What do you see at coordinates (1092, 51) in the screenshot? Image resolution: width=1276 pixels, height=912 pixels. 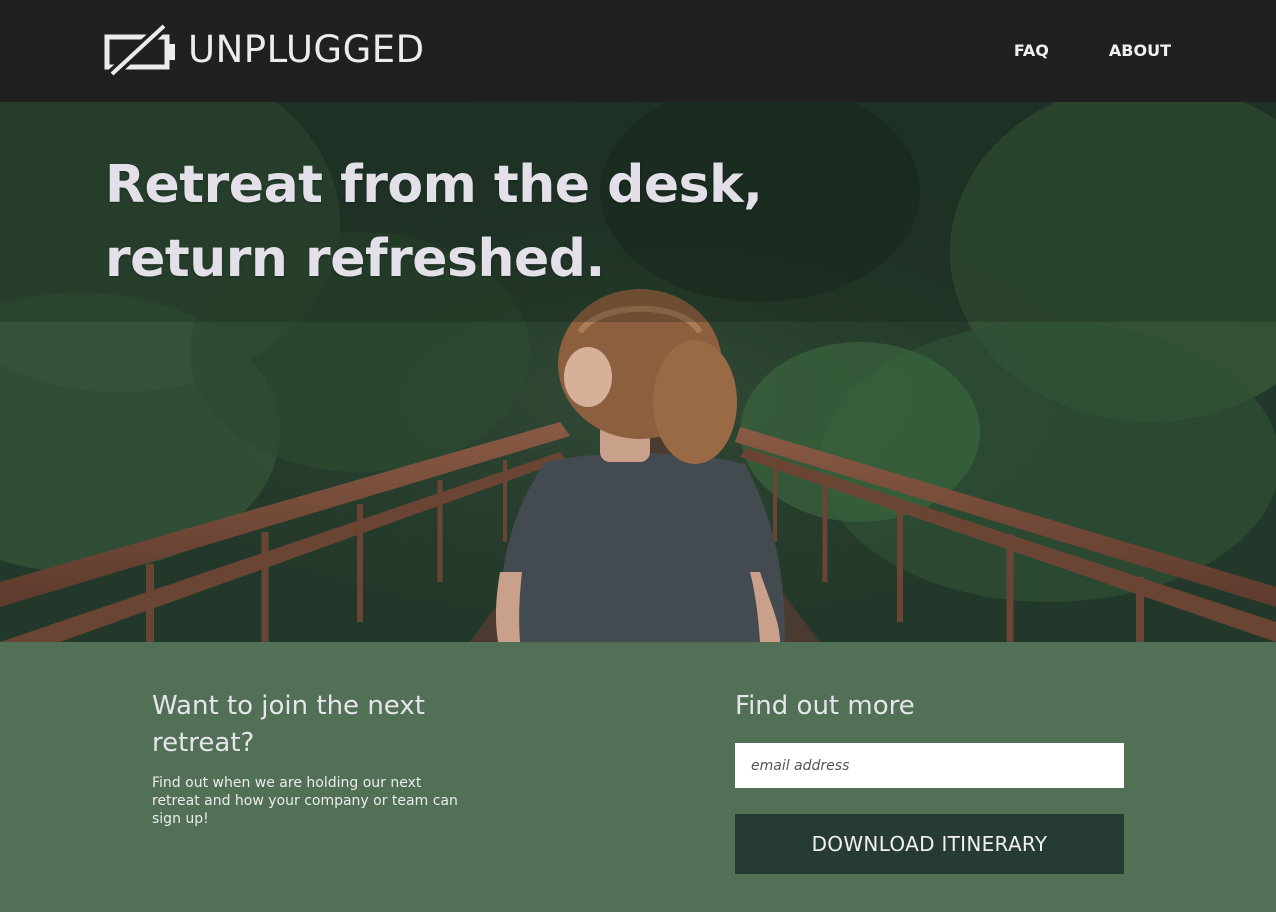 I see `main-nav: FAQ ABOUT` at bounding box center [1092, 51].